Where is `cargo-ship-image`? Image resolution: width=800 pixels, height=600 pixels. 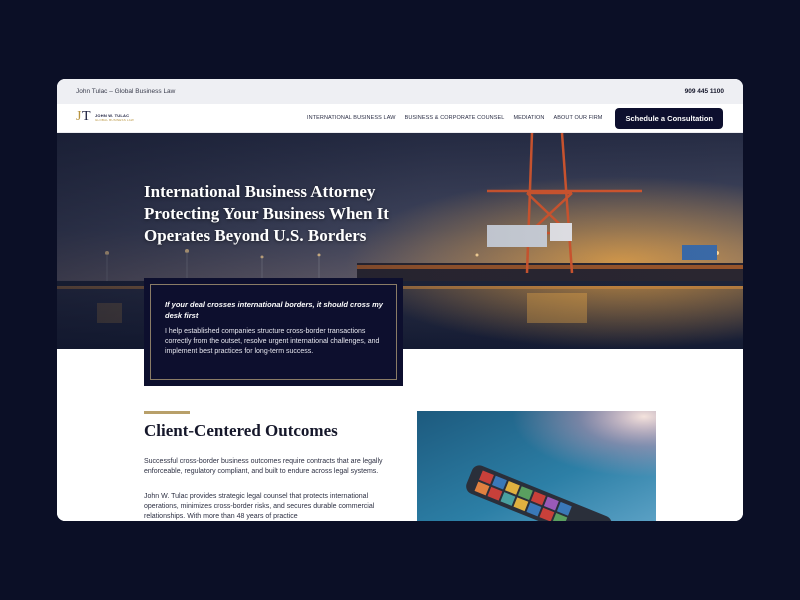
cargo-ship-image is located at coordinates (536, 466).